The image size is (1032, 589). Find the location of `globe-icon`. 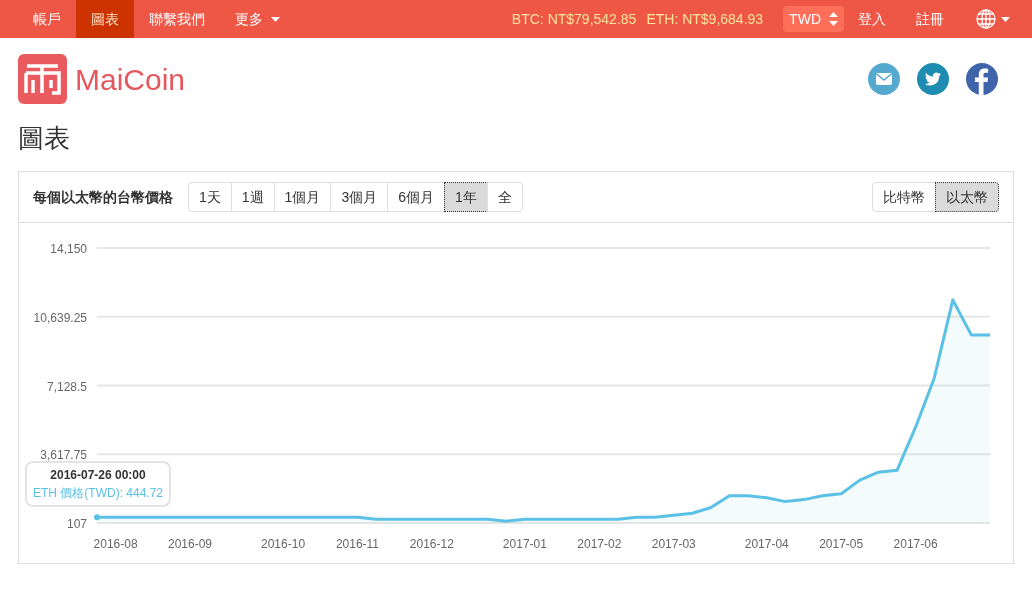

globe-icon is located at coordinates (986, 19).